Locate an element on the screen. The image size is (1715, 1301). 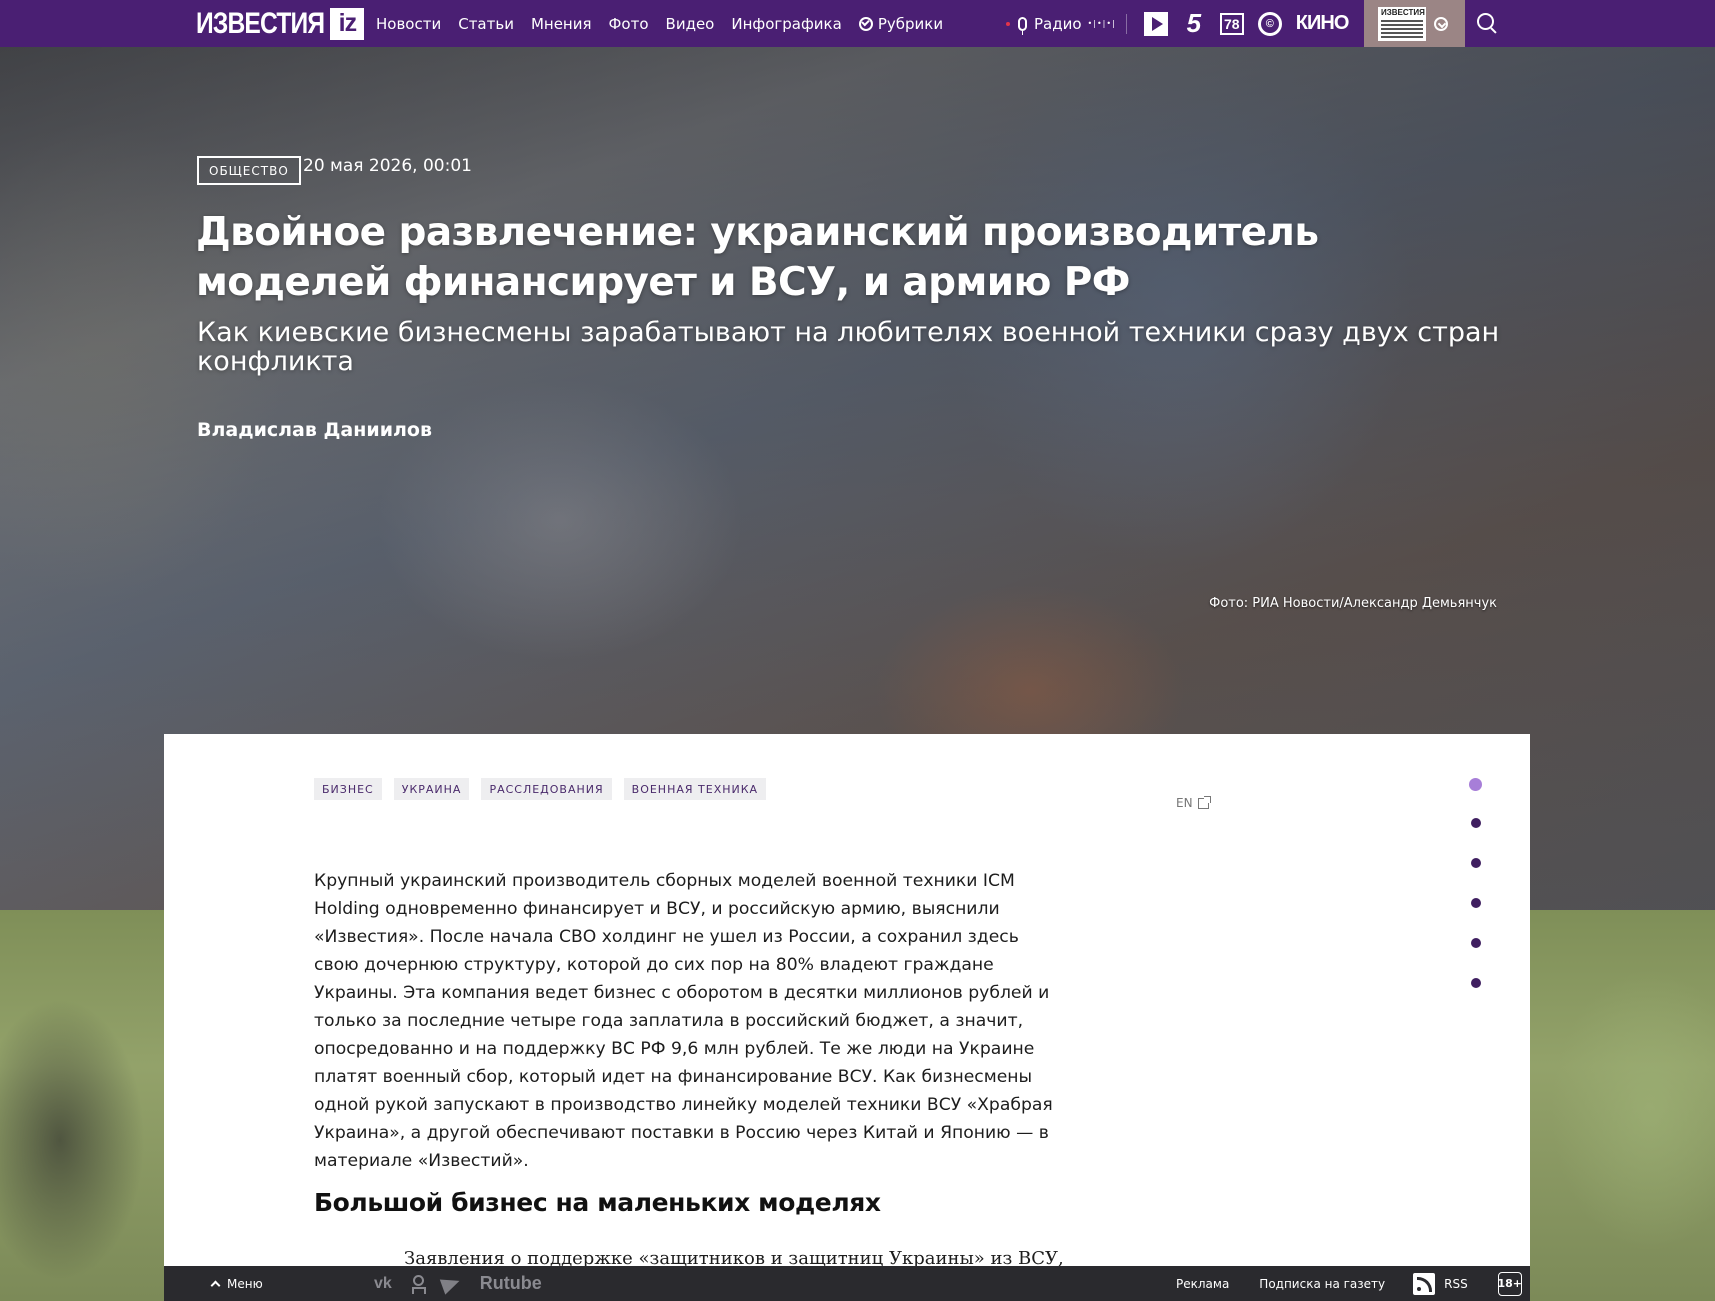
category-badge: ОБЩЕСТВО is located at coordinates (249, 170).